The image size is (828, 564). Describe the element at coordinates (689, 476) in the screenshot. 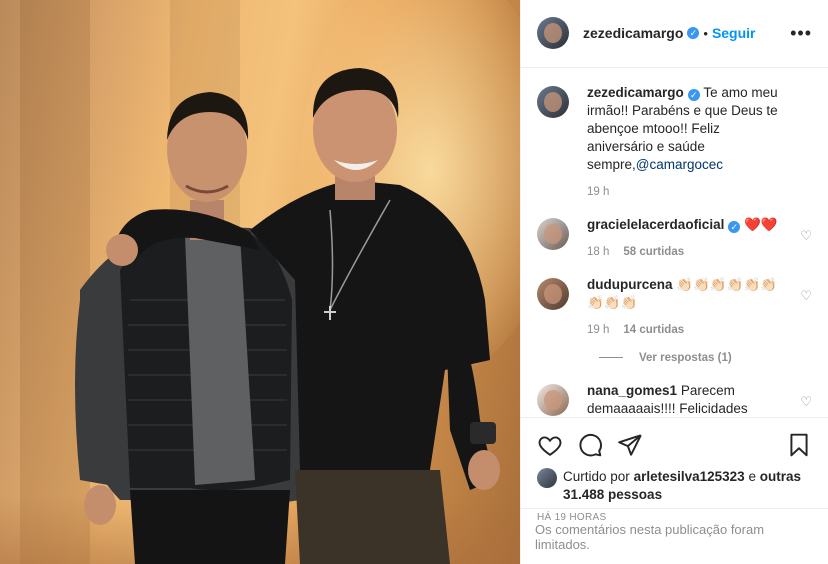

I see `liker-username: arletesilva125323` at that location.